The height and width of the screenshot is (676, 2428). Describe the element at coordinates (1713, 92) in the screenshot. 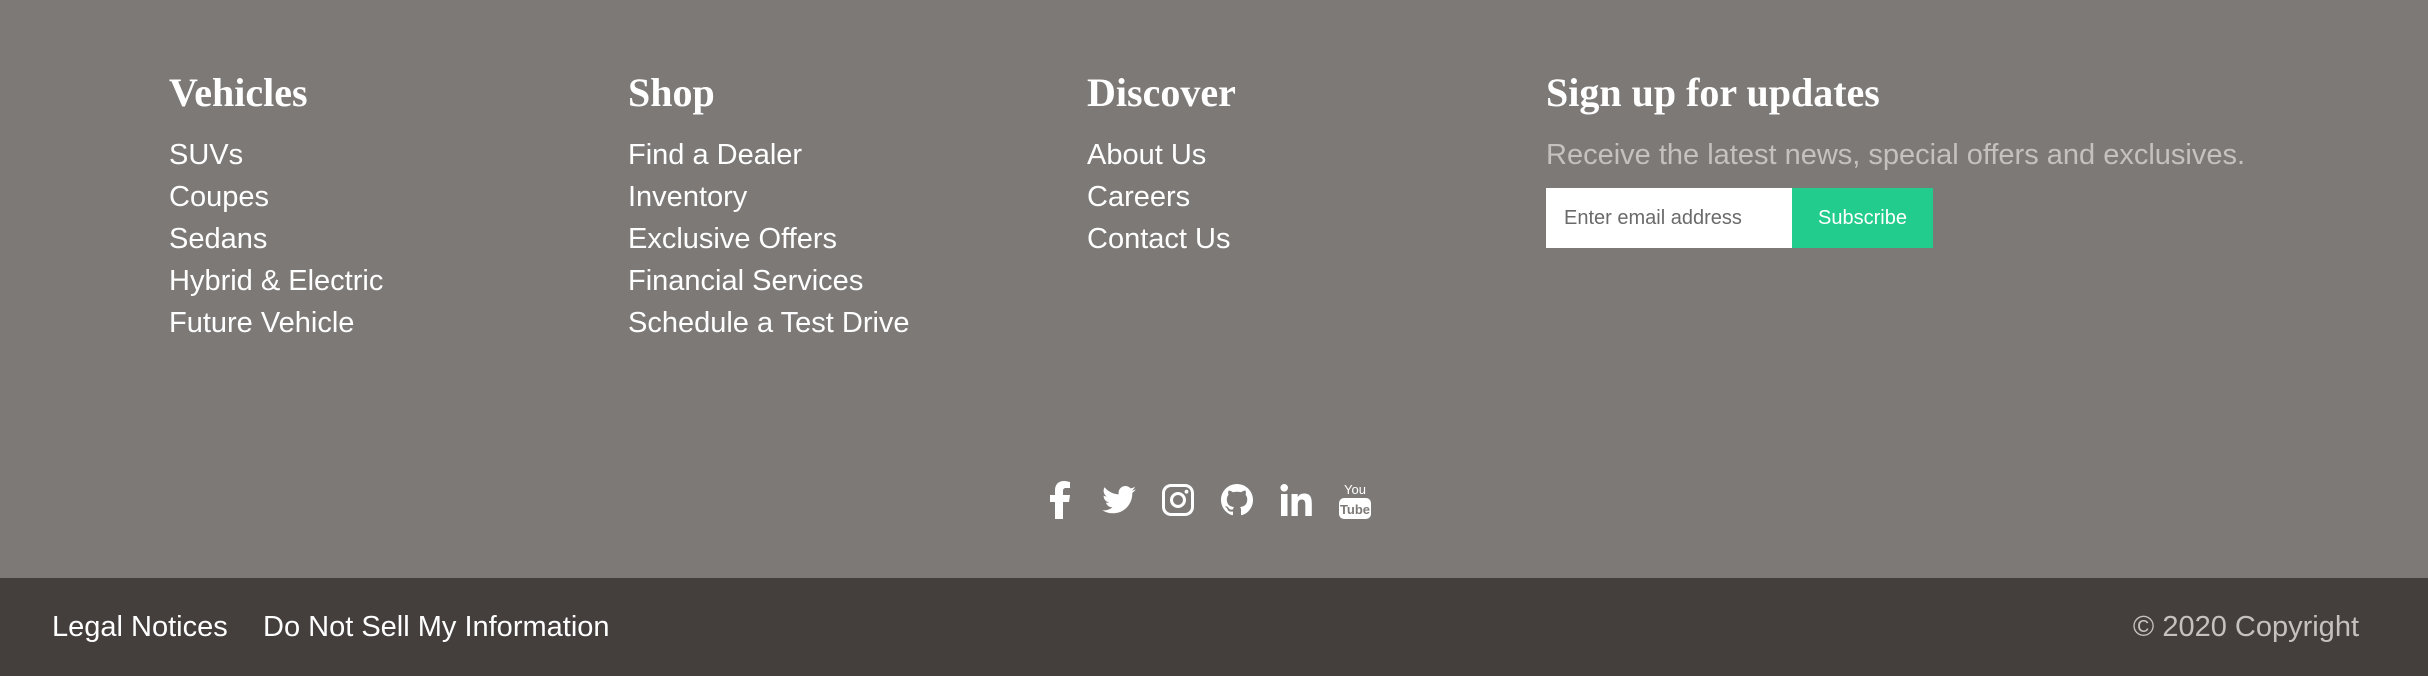

I see `signup-heading: Sign up for updates` at that location.